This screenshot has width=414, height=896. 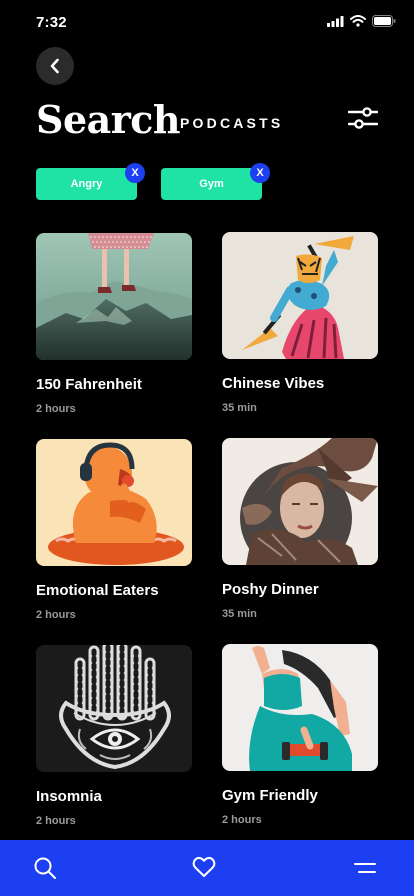 I want to click on podcast-card: Insomnia 2 hours, so click(x=114, y=736).